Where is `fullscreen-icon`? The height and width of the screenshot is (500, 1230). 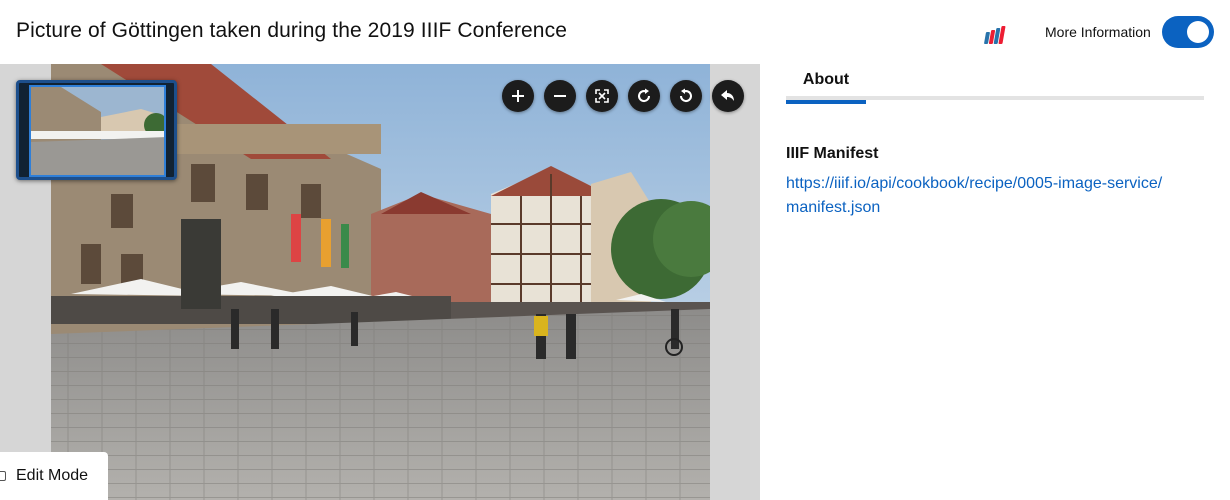
fullscreen-icon is located at coordinates (602, 96).